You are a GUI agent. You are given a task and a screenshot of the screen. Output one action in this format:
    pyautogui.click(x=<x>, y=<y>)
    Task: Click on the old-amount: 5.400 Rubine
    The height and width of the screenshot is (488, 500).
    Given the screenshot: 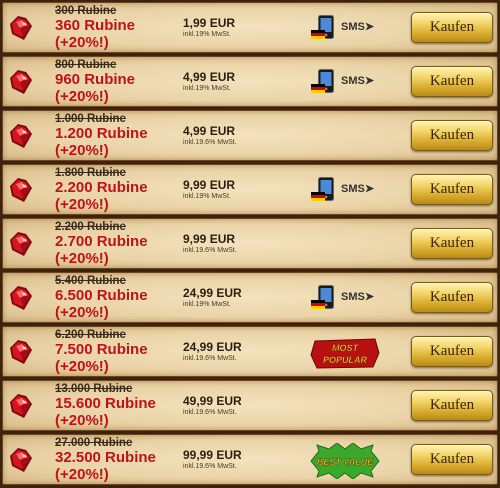 What is the action you would take?
    pyautogui.click(x=90, y=281)
    